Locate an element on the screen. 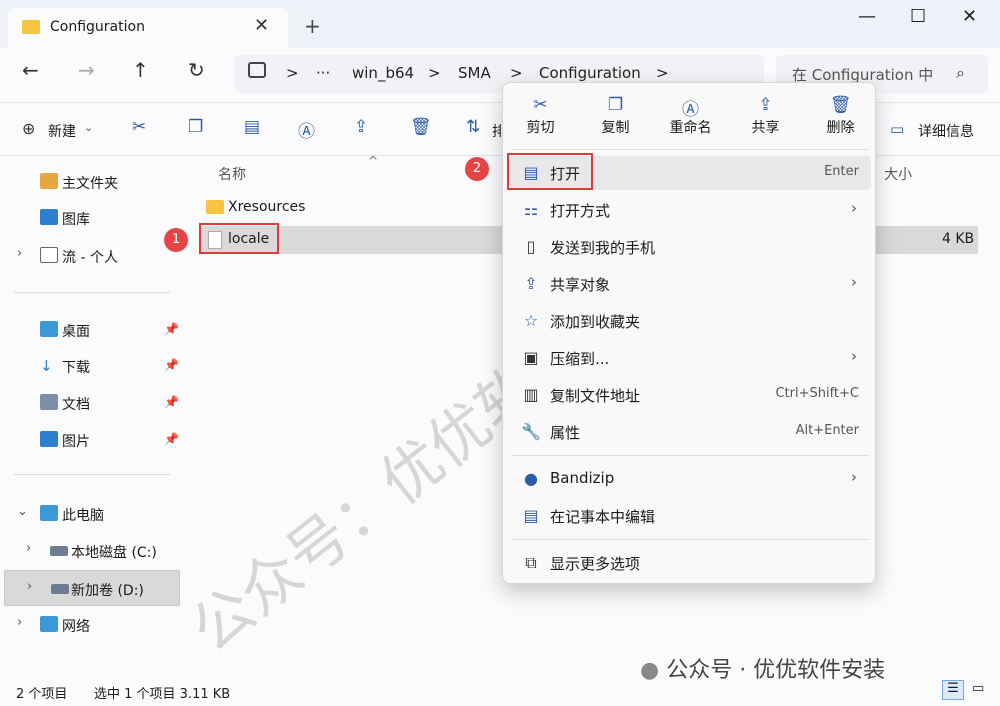 Image resolution: width=1000 pixels, height=706 pixels. menu-item-copy-path: ▥ 复制文件地址 Ctrl+Shift+C is located at coordinates (690, 395).